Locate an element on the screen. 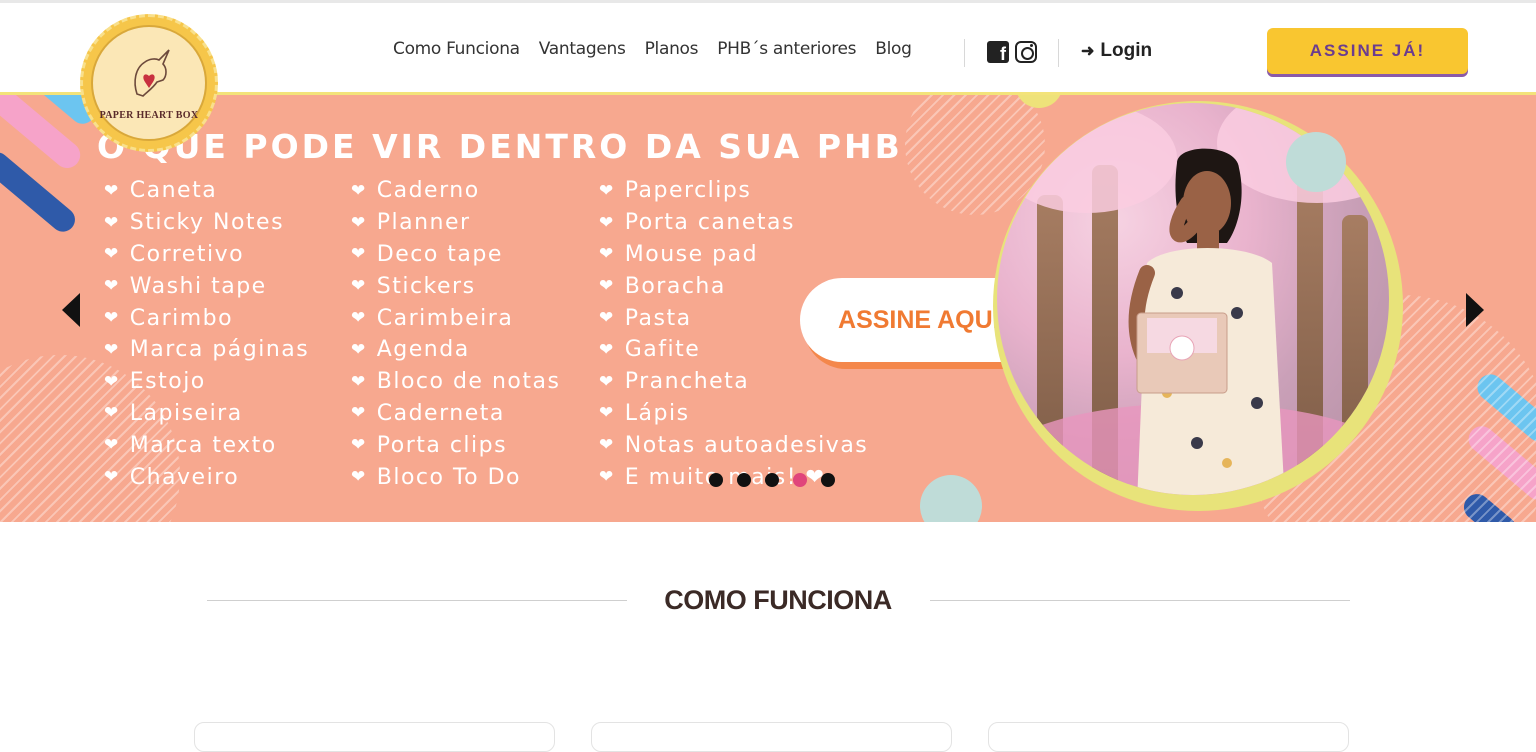 This screenshot has height=752, width=1536. list-item: Stickers is located at coordinates (455, 286).